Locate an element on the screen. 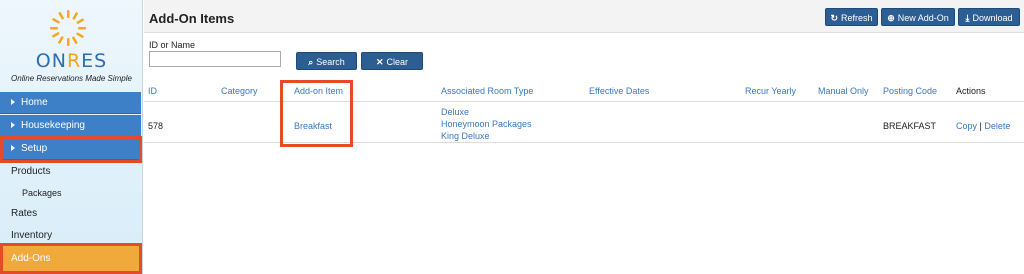  room-type-link: Honeymoon Packages is located at coordinates (486, 124).